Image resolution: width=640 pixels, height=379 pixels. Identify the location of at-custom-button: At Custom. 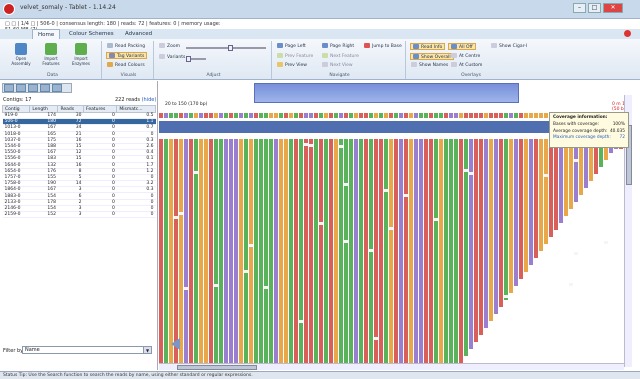
(466, 65).